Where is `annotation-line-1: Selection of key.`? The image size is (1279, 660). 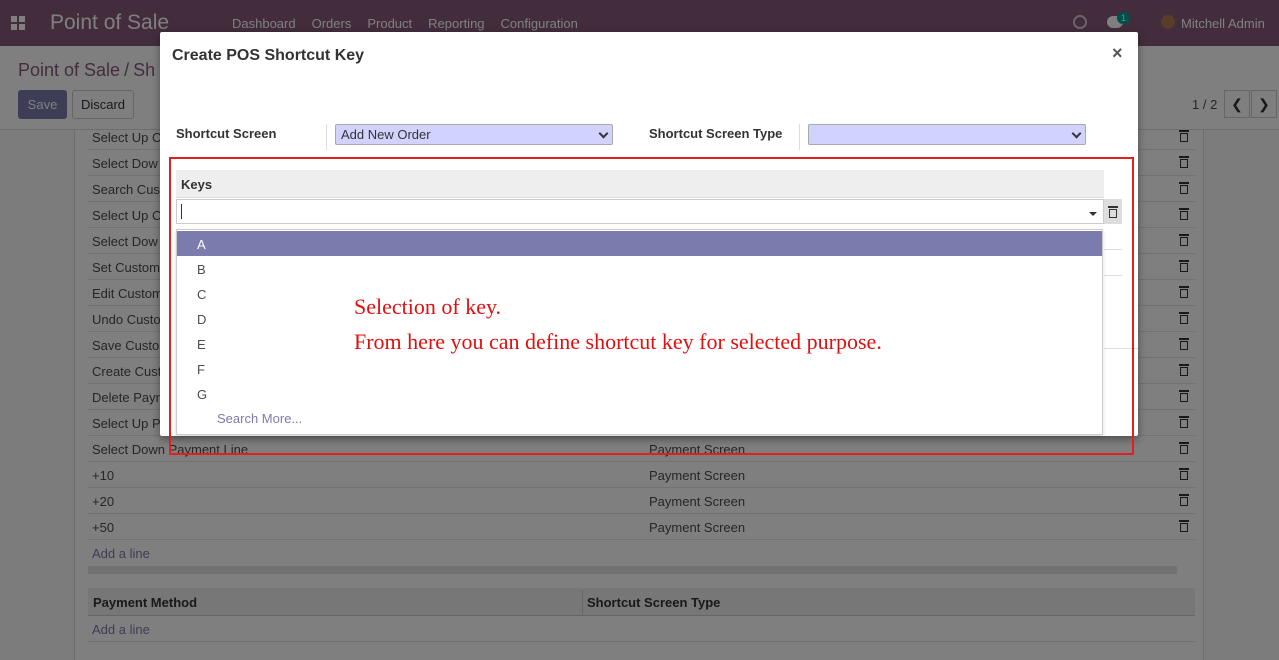 annotation-line-1: Selection of key. is located at coordinates (428, 306).